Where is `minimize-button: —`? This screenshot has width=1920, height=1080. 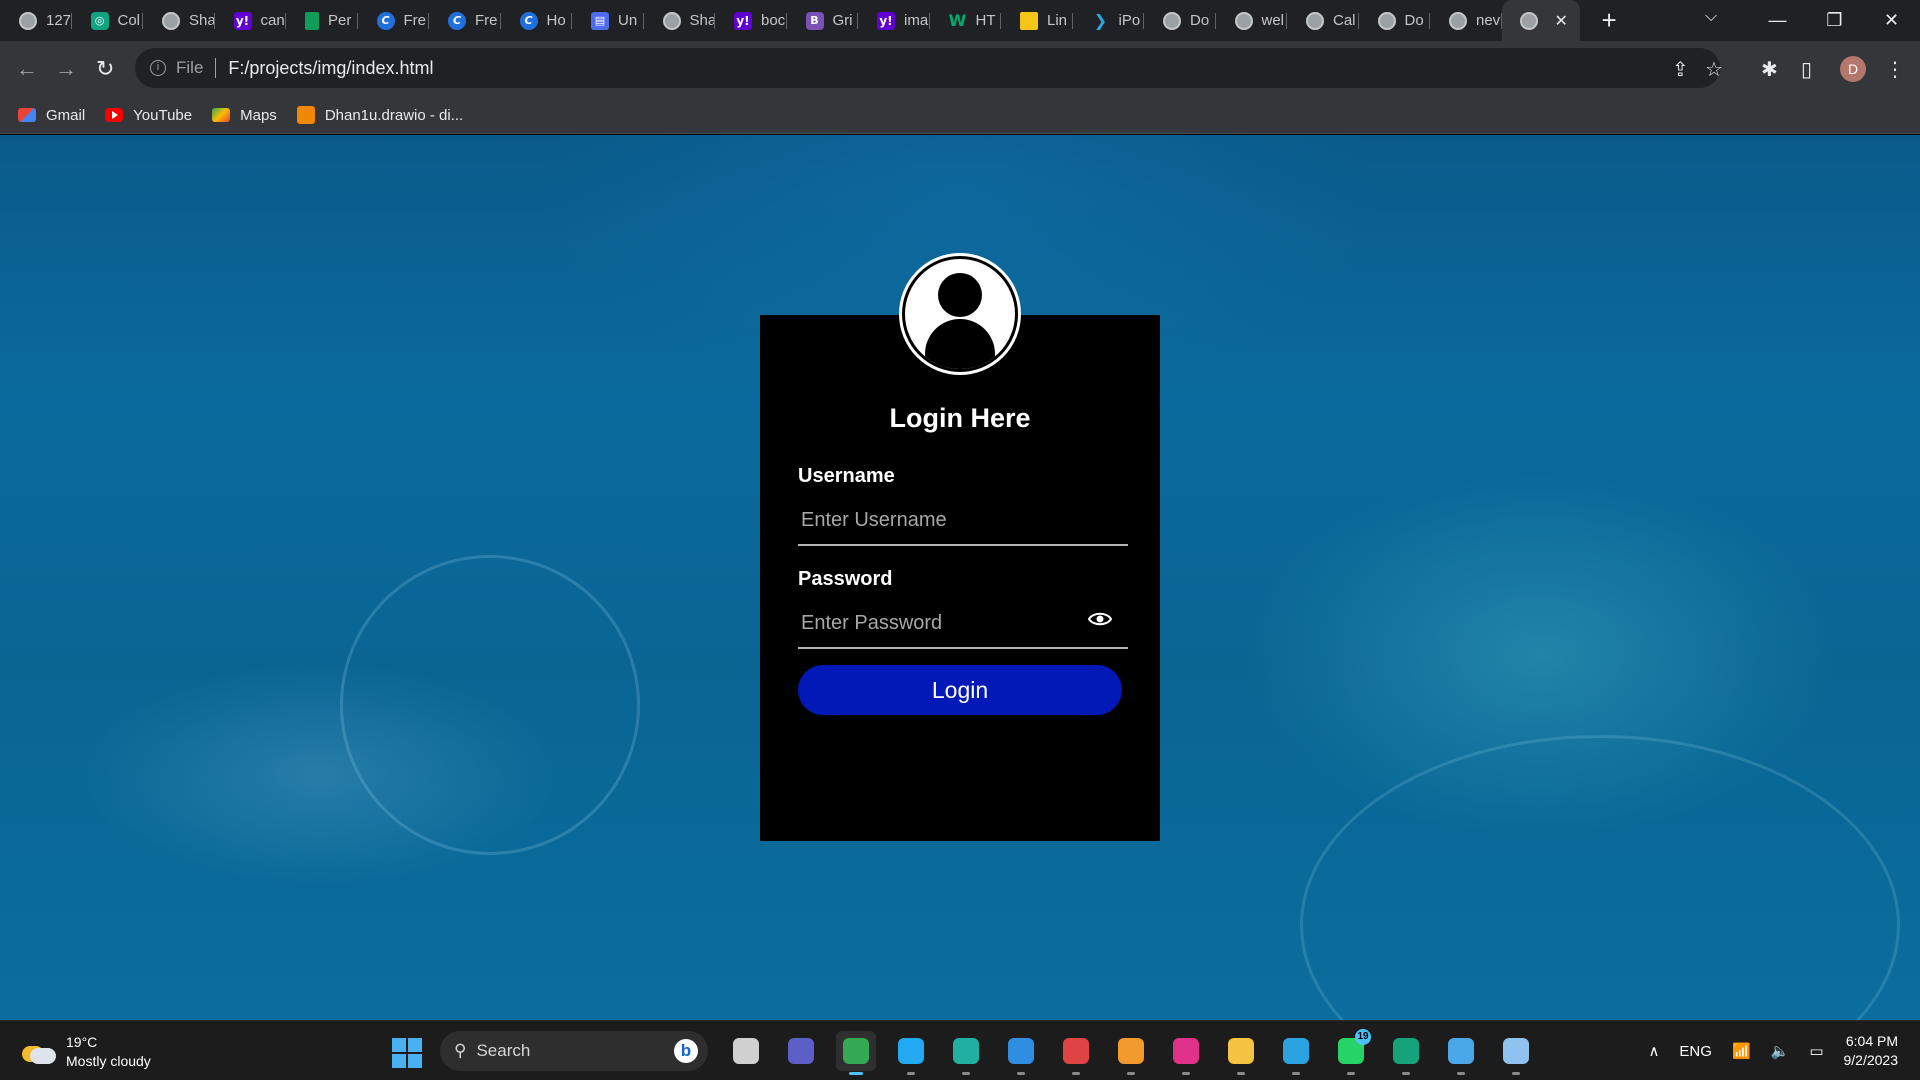
minimize-button: — is located at coordinates (1777, 20).